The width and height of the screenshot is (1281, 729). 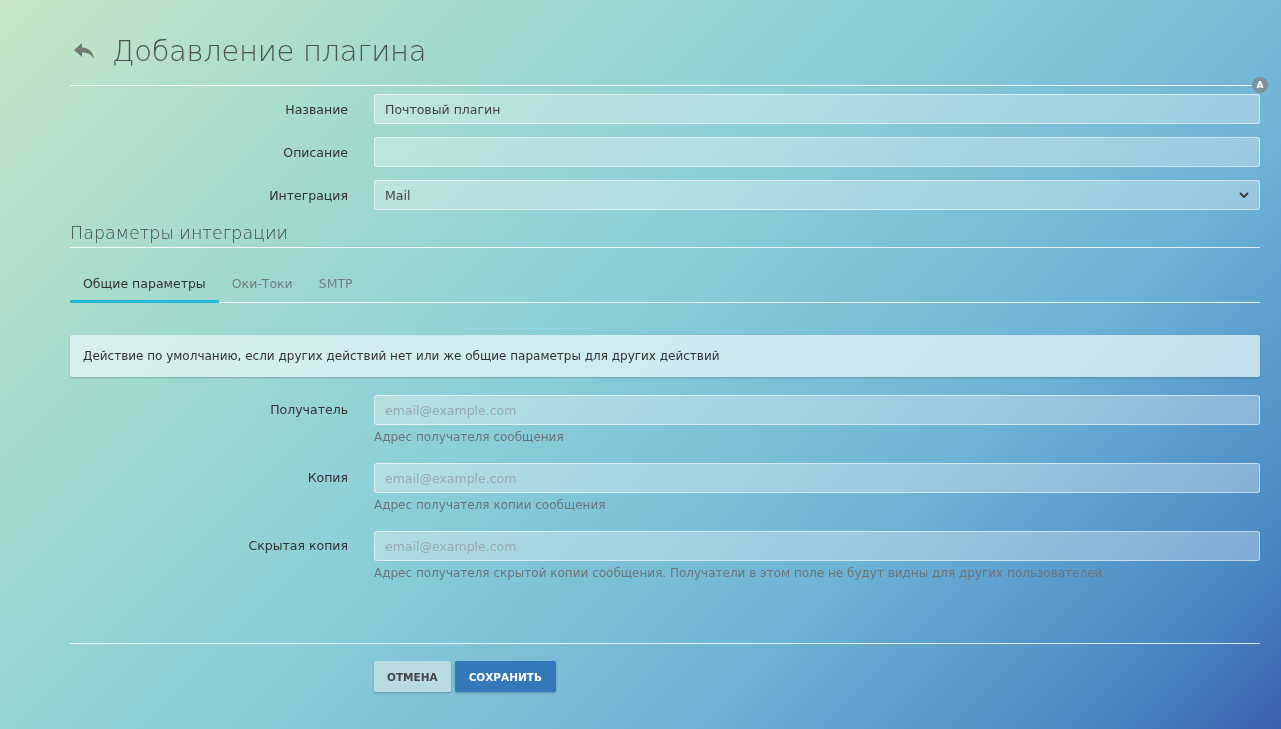 I want to click on info-alert: Действие по умолчанию, если других действий нет или же общие параметры для других действий, so click(x=665, y=356).